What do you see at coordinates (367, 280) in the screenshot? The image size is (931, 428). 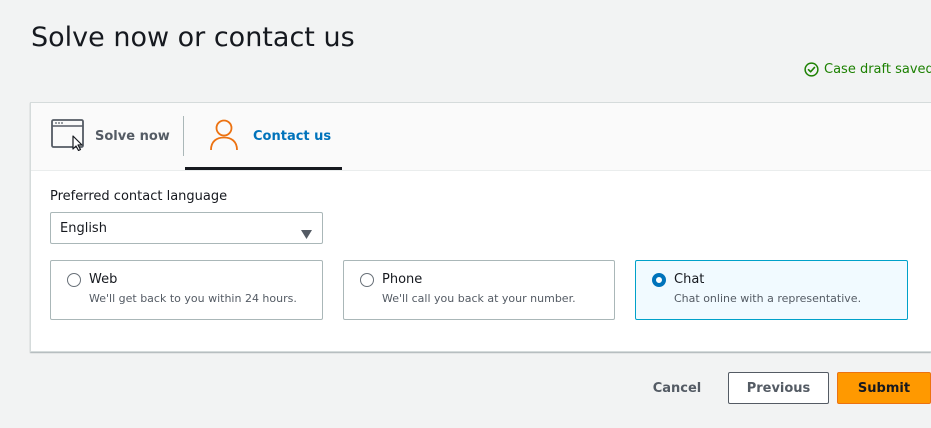 I see `radio-phone` at bounding box center [367, 280].